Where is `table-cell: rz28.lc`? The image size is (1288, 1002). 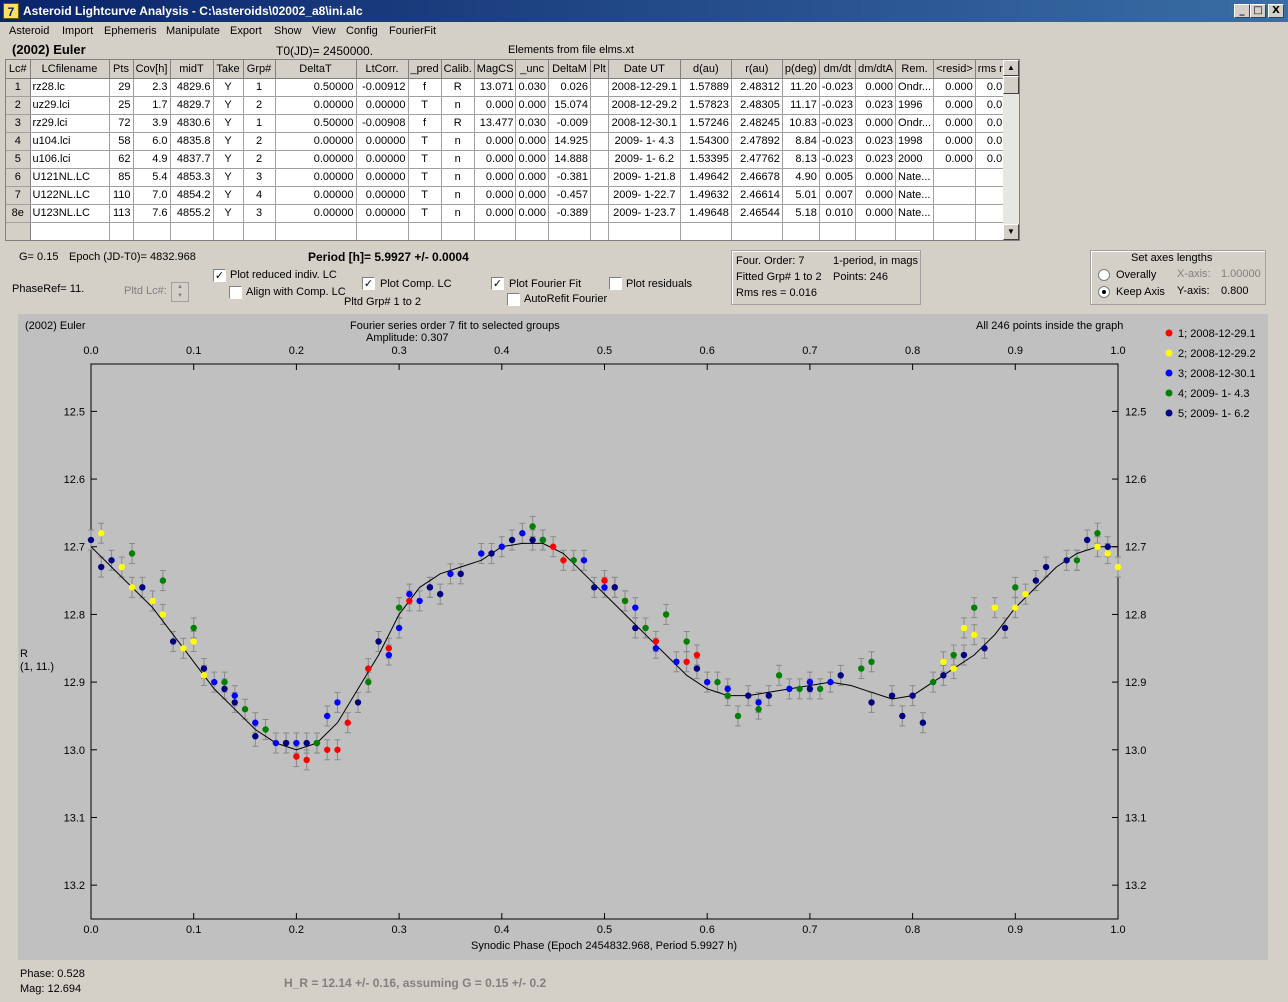 table-cell: rz28.lc is located at coordinates (70, 87).